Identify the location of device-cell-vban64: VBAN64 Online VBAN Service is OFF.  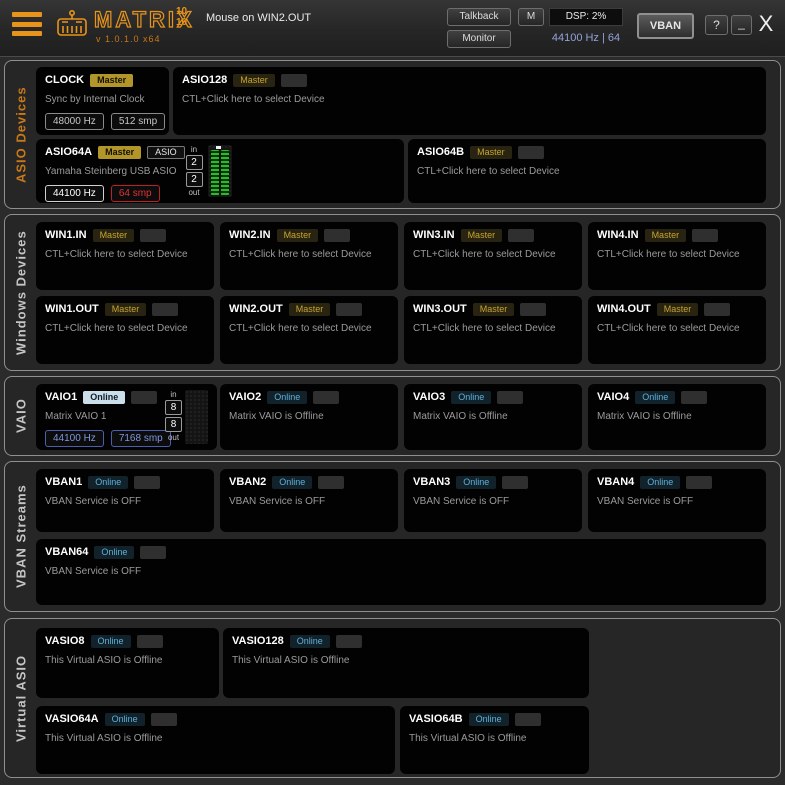
(401, 572).